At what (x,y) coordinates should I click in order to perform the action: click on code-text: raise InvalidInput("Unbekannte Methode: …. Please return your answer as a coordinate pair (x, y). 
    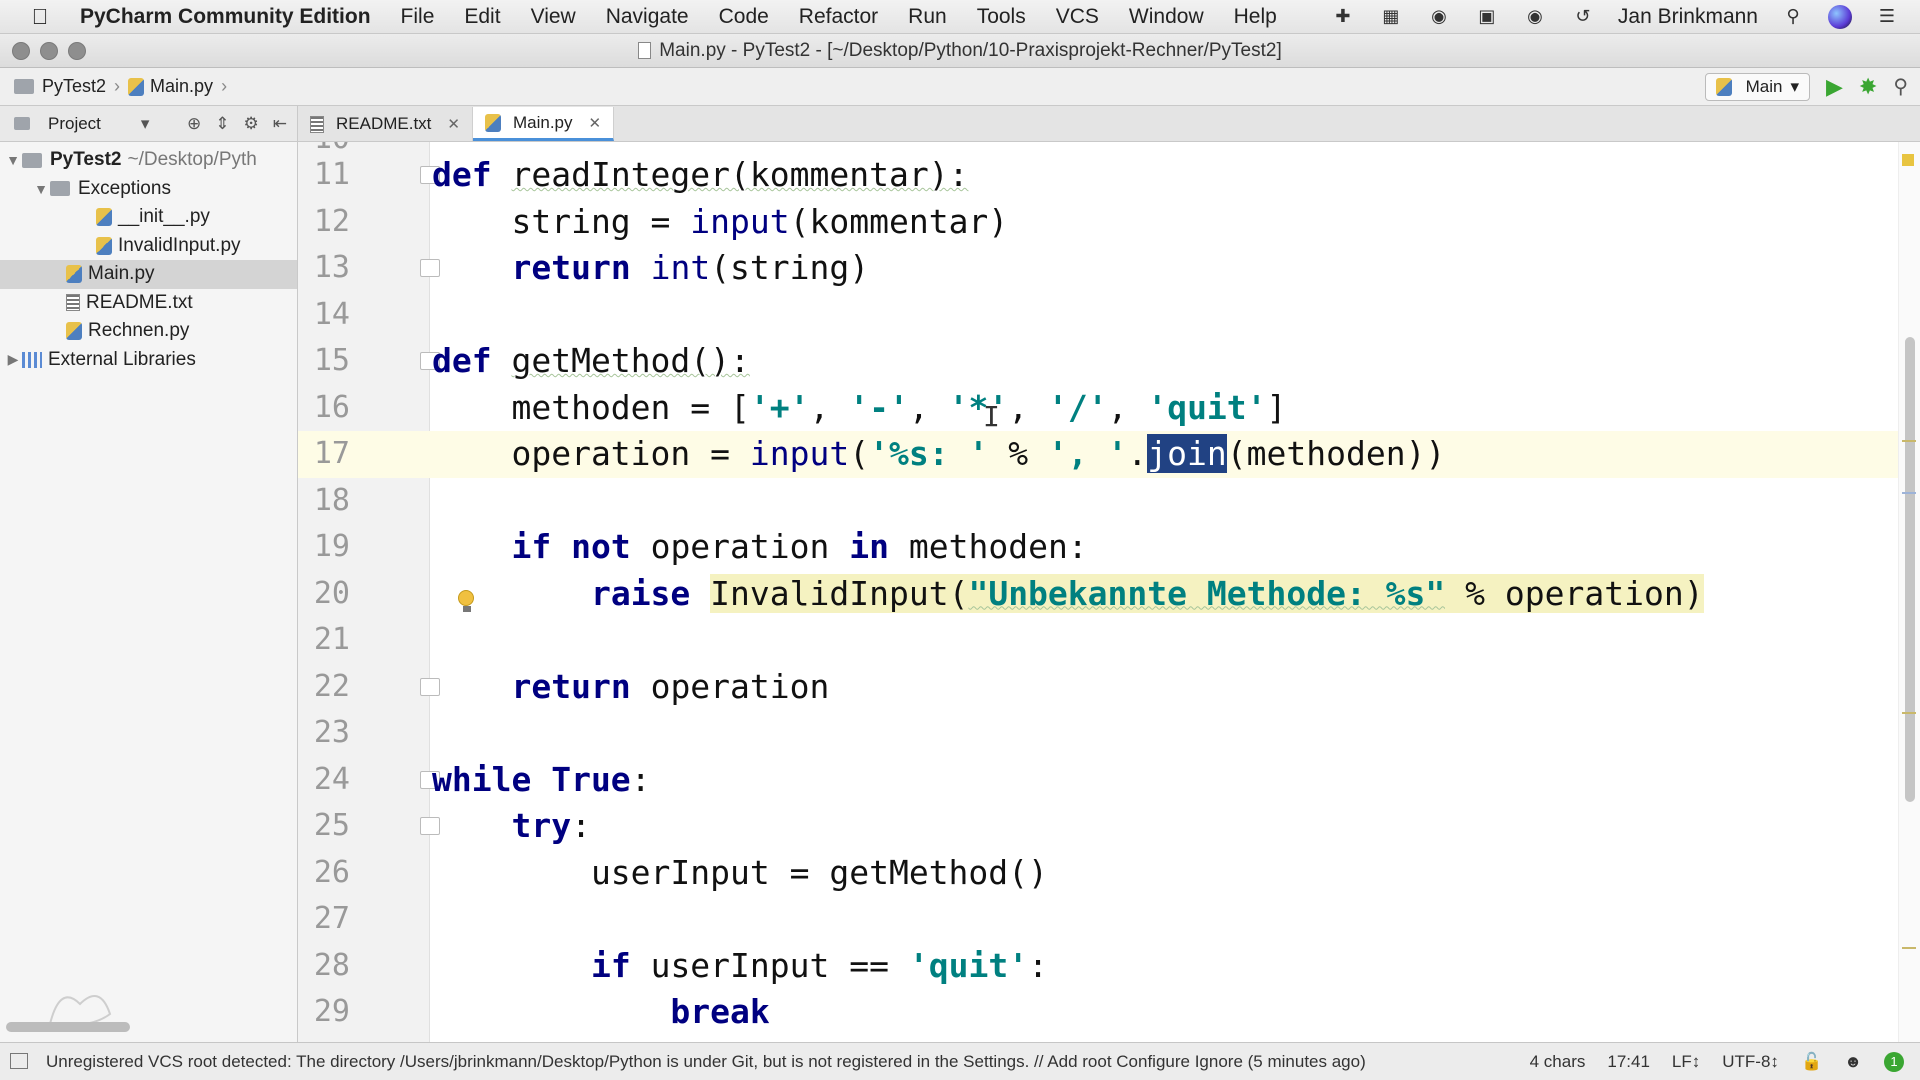
    Looking at the image, I should click on (1147, 593).